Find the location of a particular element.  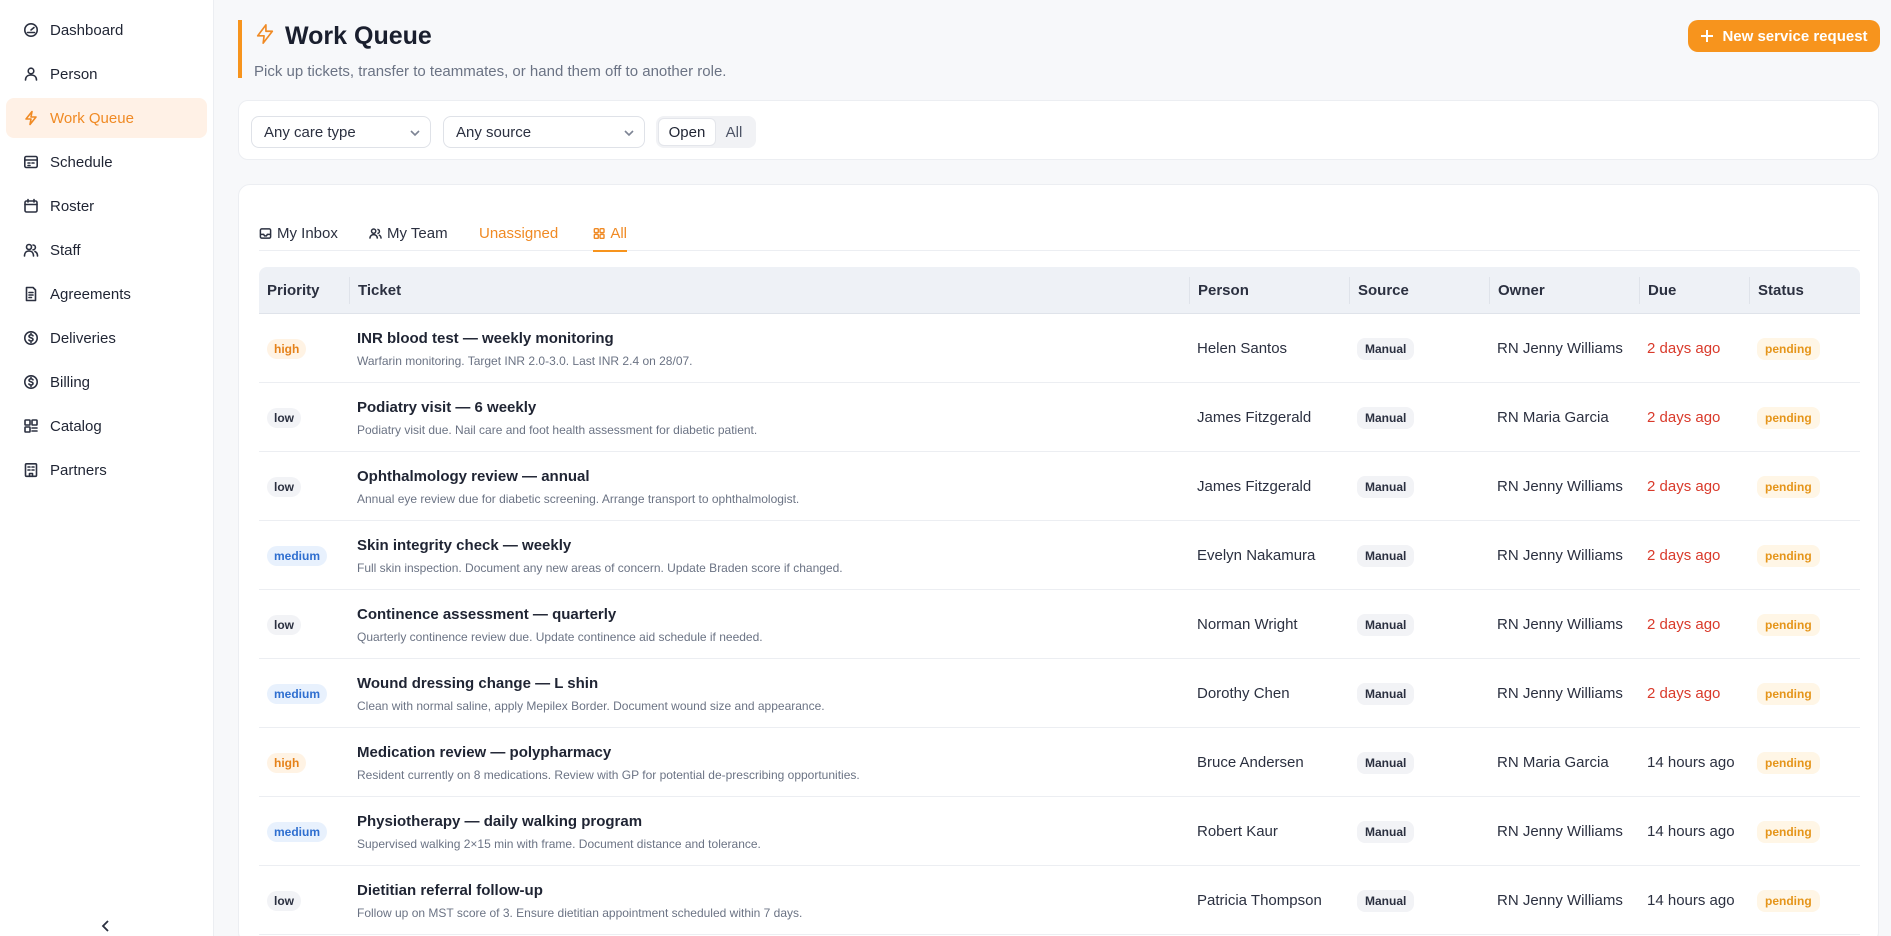

column-header-ticket: Ticket is located at coordinates (375, 290).